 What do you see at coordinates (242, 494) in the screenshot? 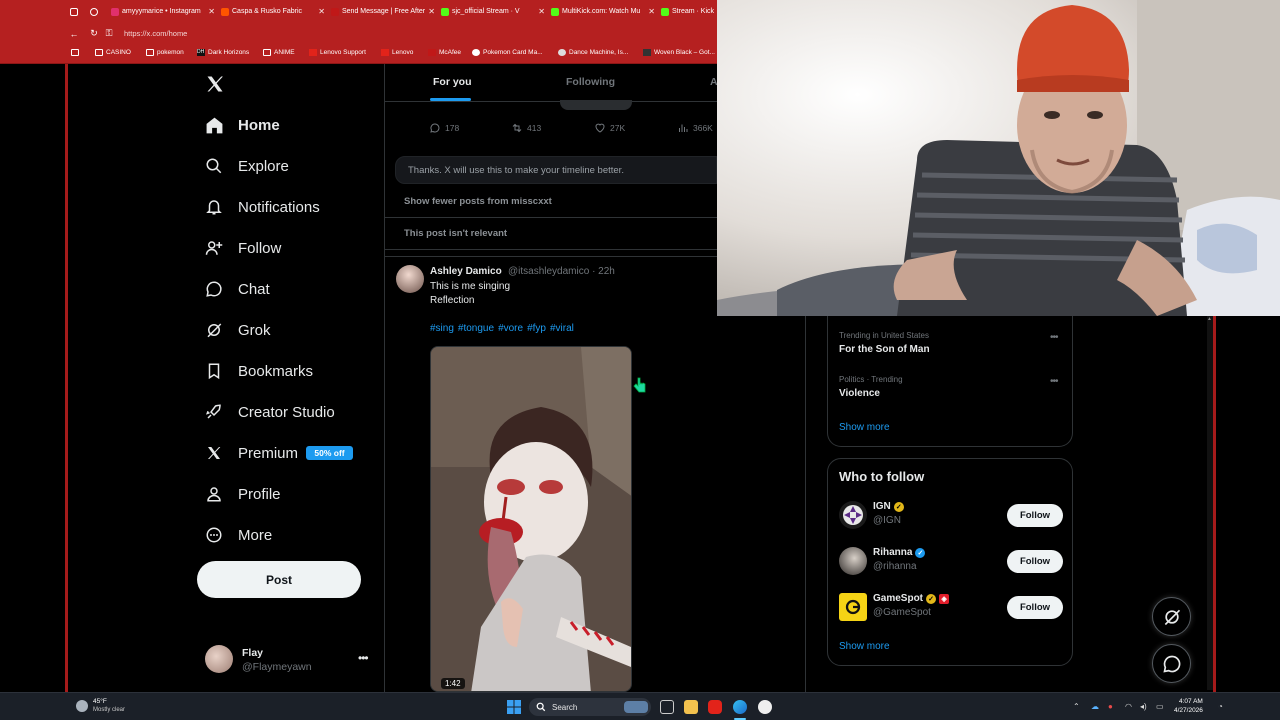
I see `nav-profile: Profile` at bounding box center [242, 494].